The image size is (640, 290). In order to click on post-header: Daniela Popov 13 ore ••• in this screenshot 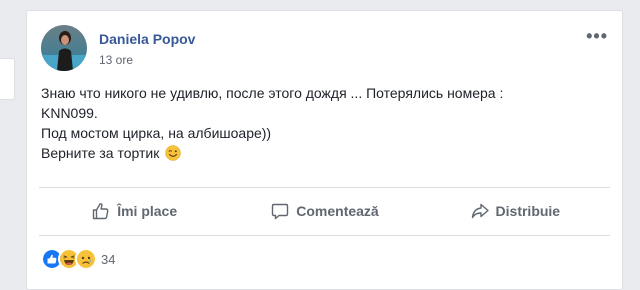, I will do `click(324, 49)`.